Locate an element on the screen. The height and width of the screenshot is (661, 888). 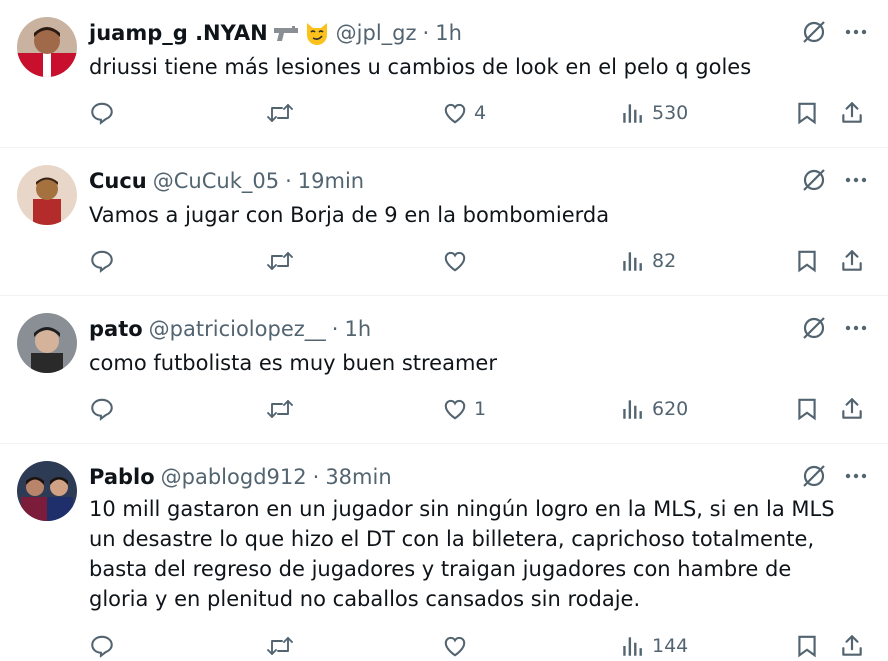
pistol-icon is located at coordinates (286, 33).